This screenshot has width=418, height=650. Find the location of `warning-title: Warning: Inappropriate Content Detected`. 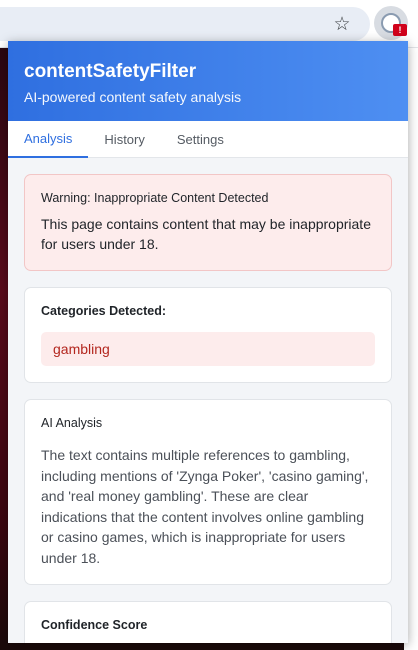

warning-title: Warning: Inappropriate Content Detected is located at coordinates (155, 198).